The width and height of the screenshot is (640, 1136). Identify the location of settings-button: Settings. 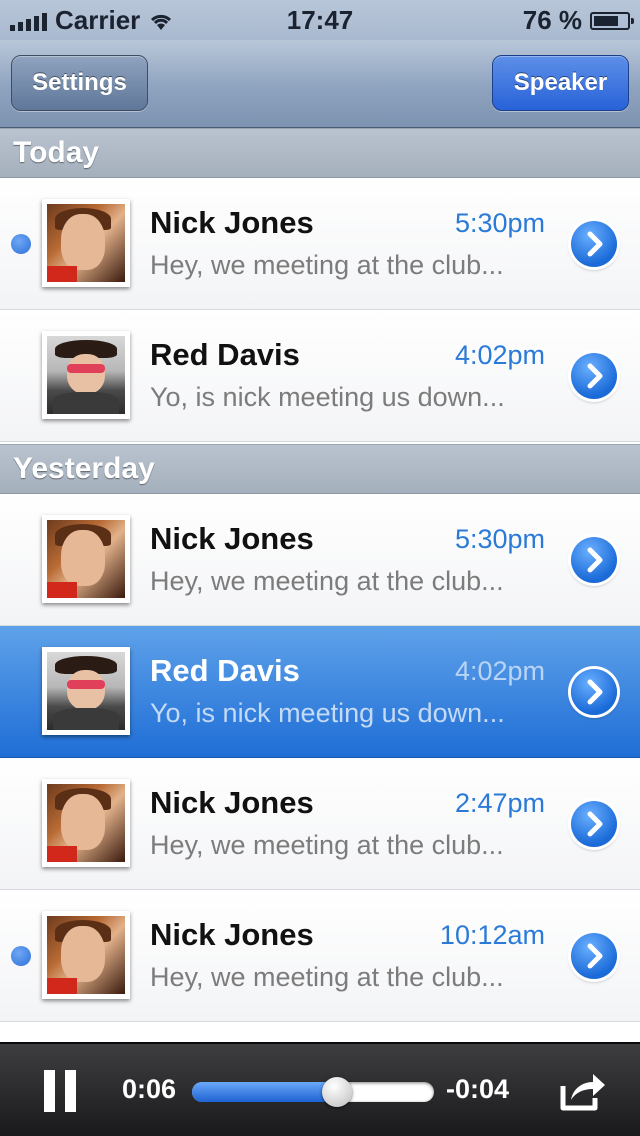
(79, 83).